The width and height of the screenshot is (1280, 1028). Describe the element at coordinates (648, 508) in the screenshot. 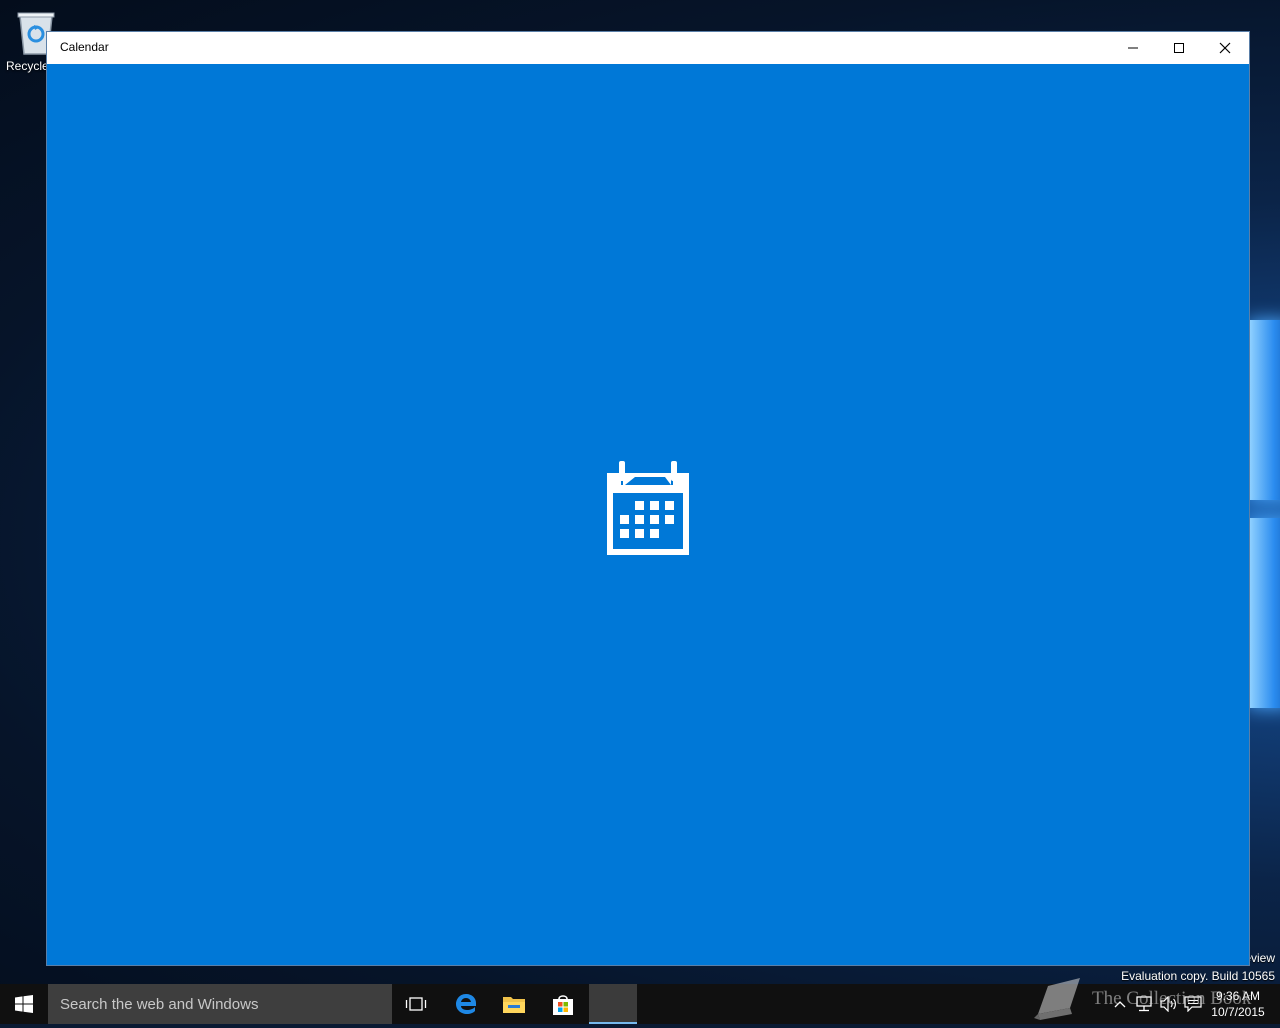

I see `calendar-icon` at that location.